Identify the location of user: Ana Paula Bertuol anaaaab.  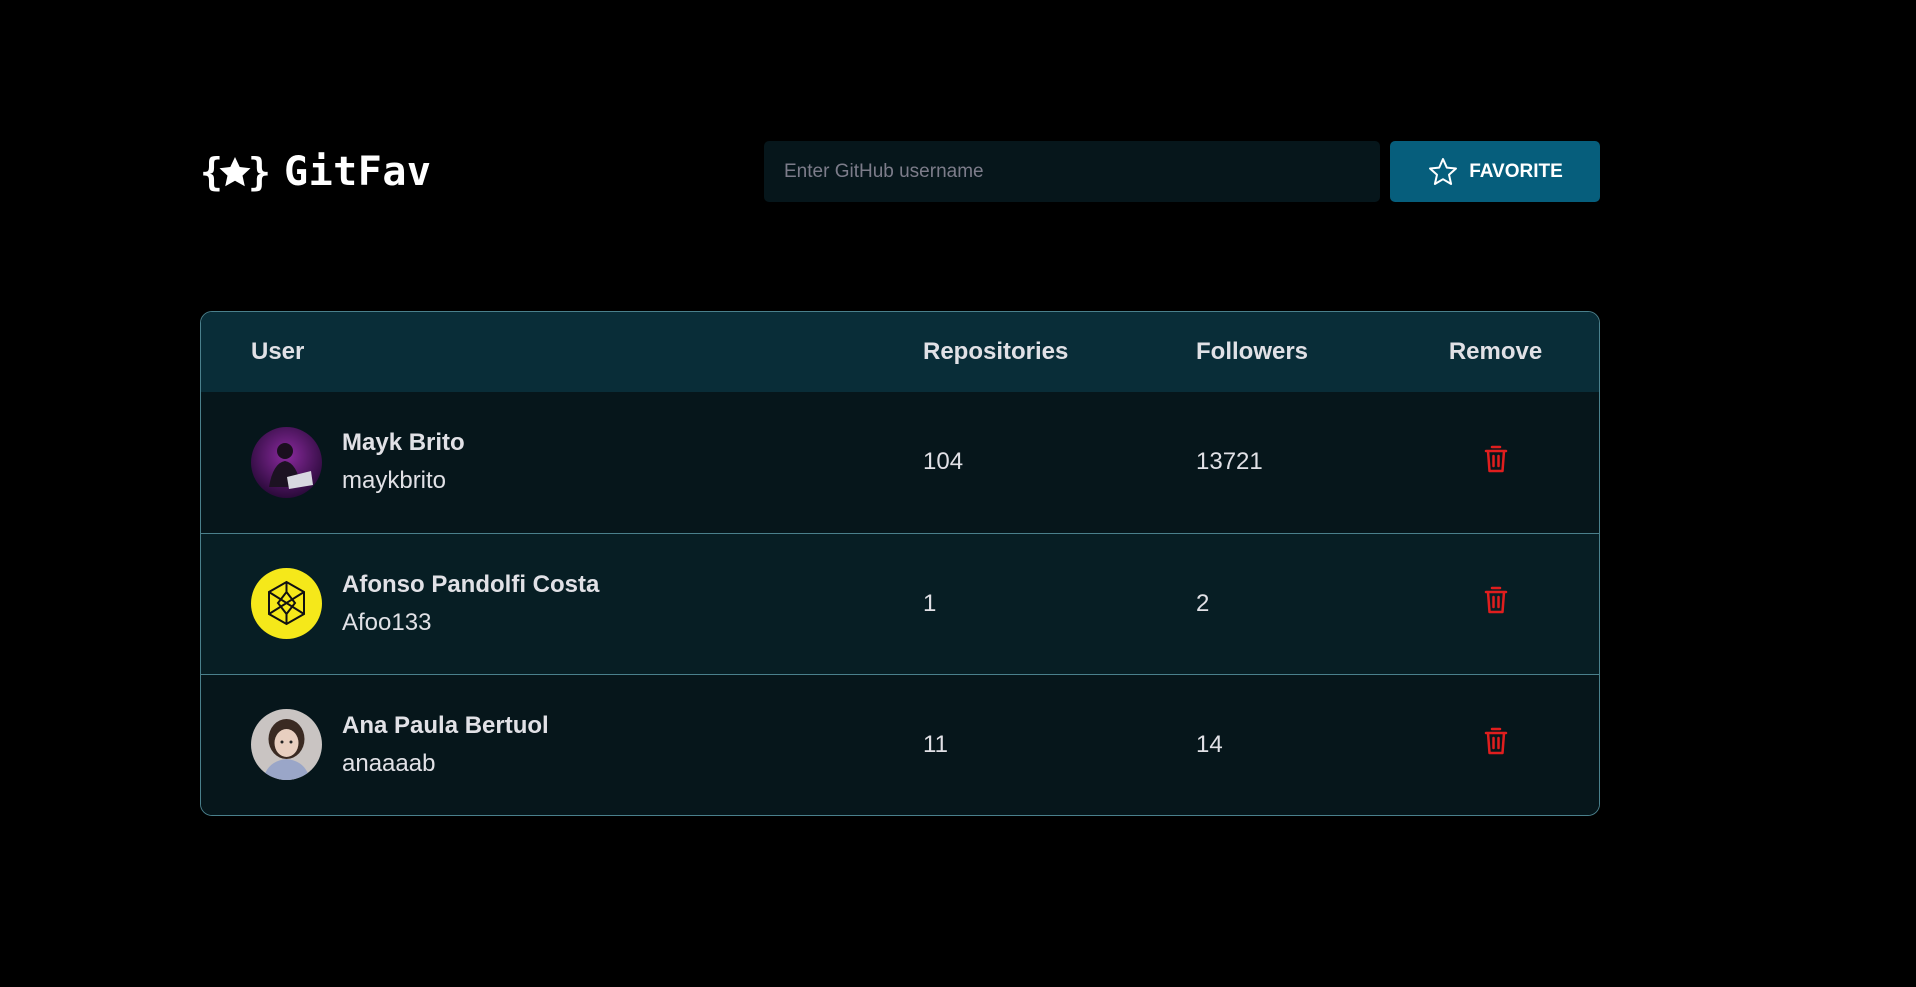
(587, 745).